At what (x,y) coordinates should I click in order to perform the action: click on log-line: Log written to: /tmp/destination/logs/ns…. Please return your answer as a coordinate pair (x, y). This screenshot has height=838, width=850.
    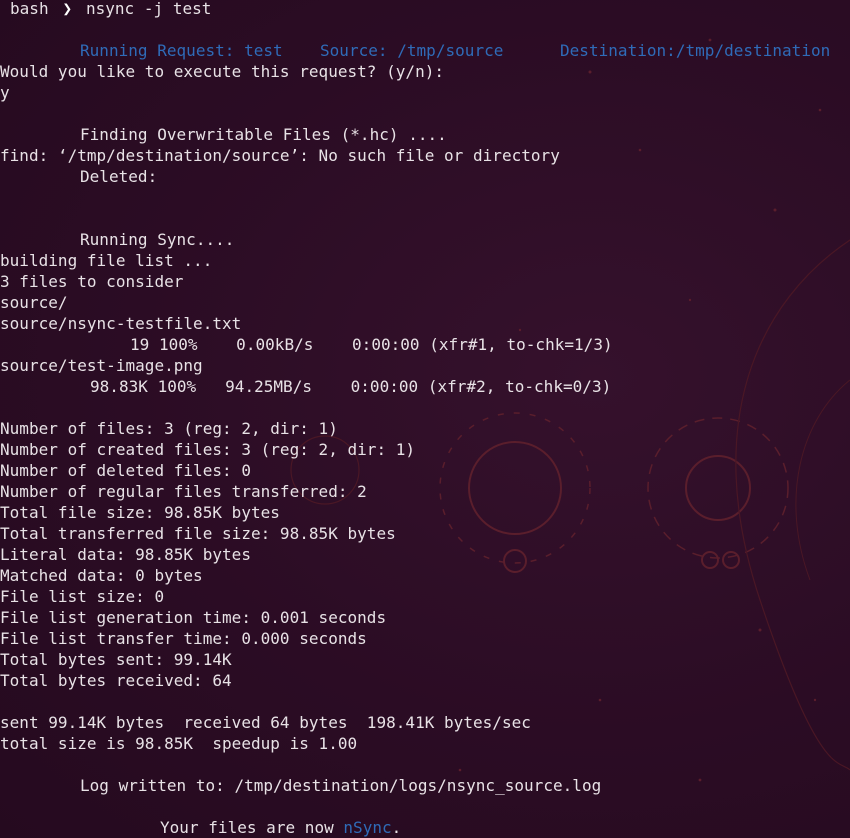
    Looking at the image, I should click on (341, 785).